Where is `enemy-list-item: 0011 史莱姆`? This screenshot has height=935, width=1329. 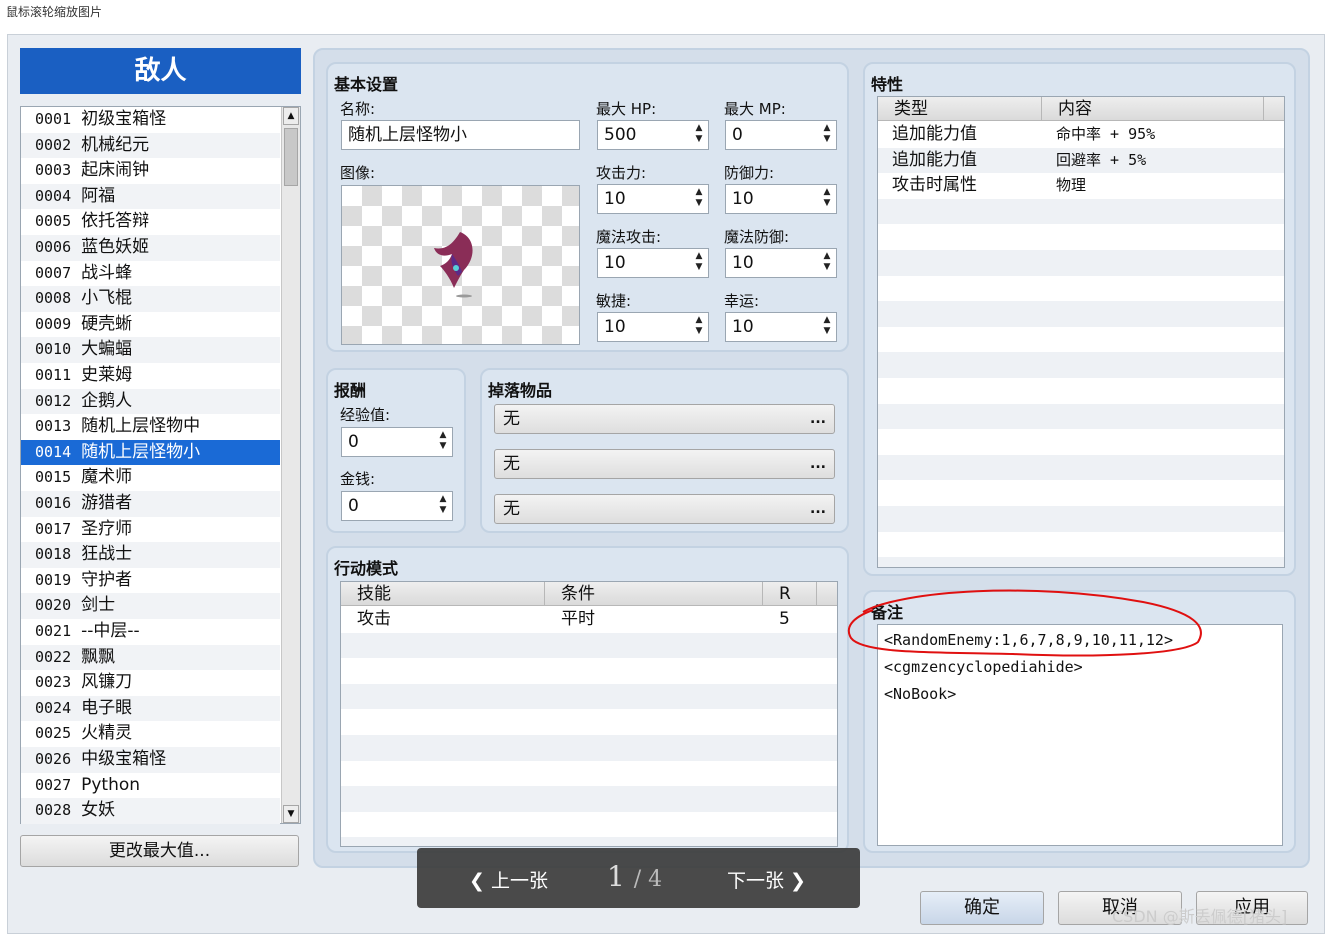
enemy-list-item: 0011 史莱姆 is located at coordinates (150, 376).